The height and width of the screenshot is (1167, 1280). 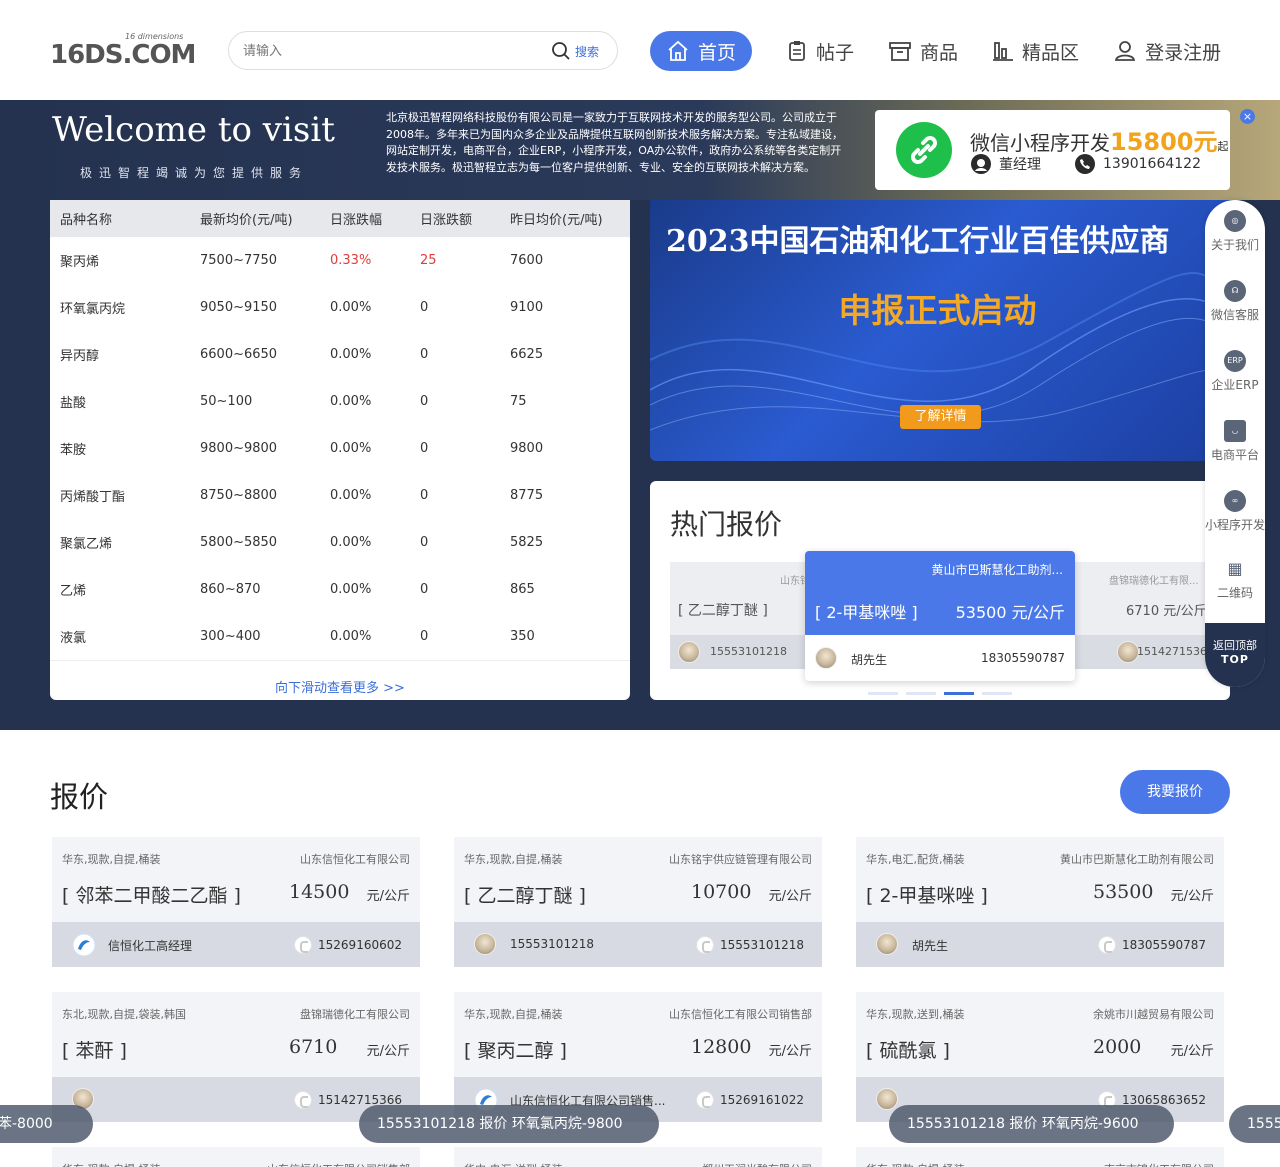 What do you see at coordinates (351, 260) in the screenshot?
I see `table-cell: 0.33%` at bounding box center [351, 260].